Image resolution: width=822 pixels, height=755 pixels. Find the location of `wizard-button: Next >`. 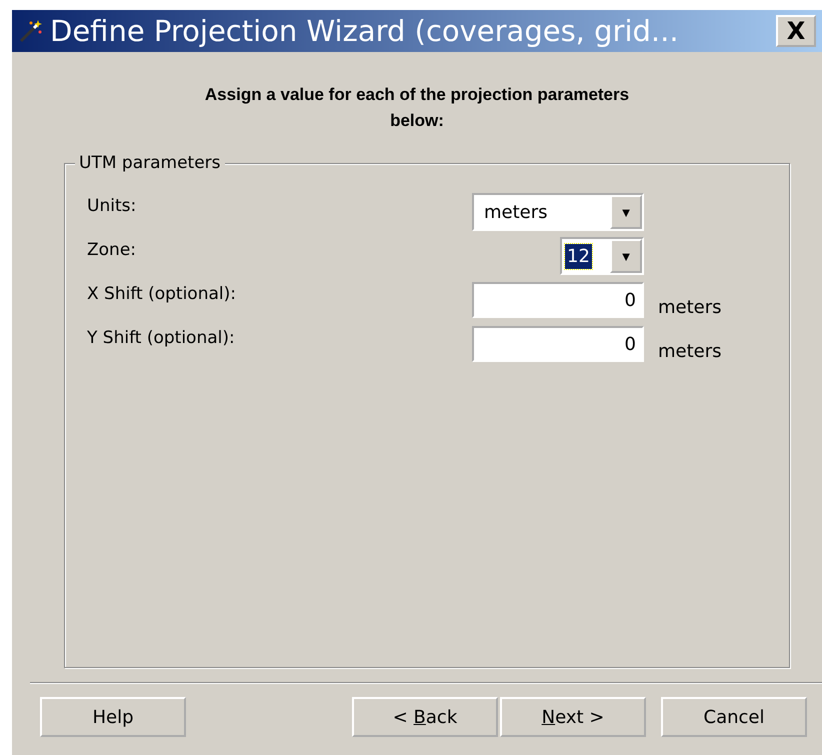

wizard-button: Next > is located at coordinates (573, 717).